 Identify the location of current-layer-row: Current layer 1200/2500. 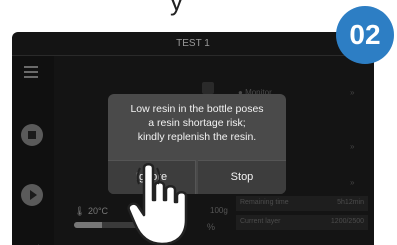
(302, 222).